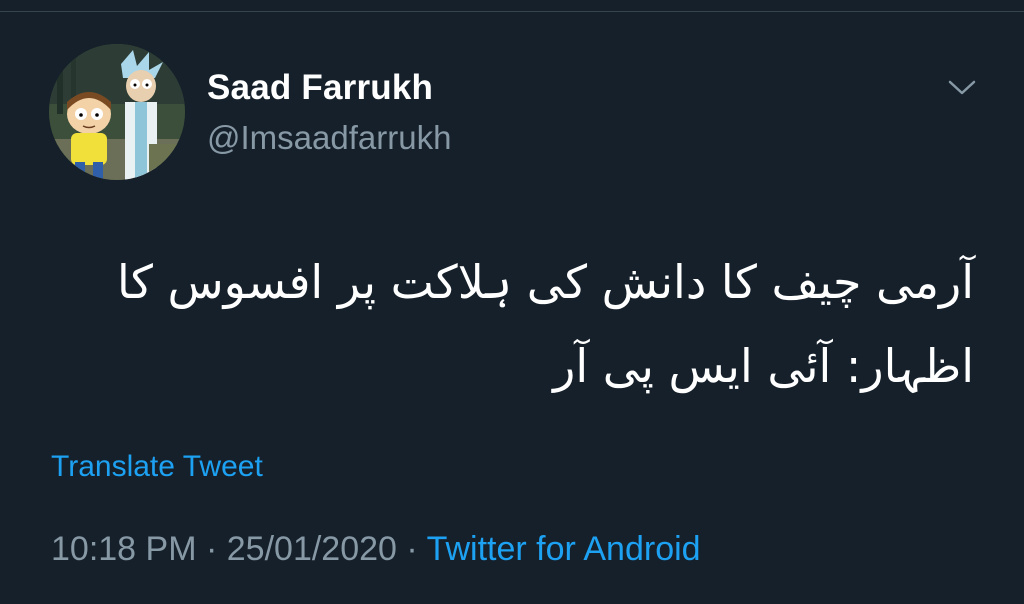  I want to click on more-options-button, so click(962, 88).